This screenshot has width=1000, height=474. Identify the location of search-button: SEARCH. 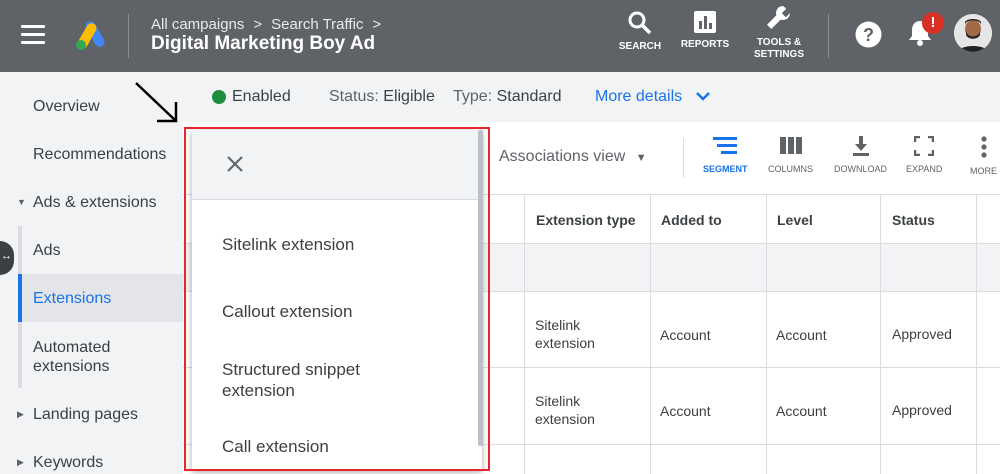
(640, 31).